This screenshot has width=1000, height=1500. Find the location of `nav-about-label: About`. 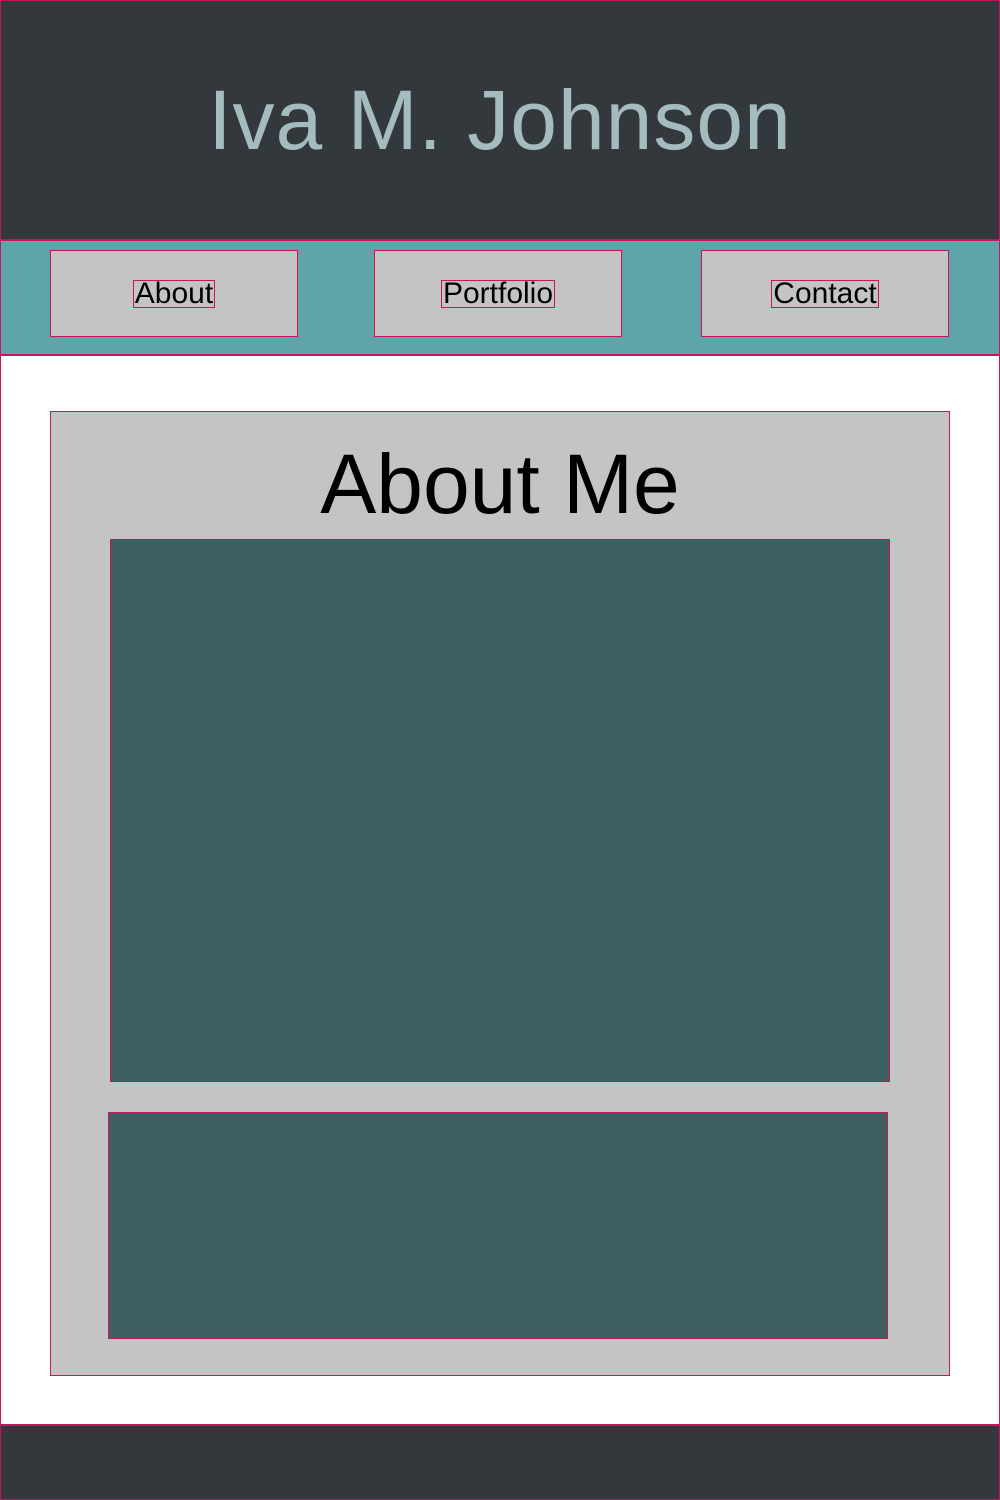

nav-about-label: About is located at coordinates (174, 293).